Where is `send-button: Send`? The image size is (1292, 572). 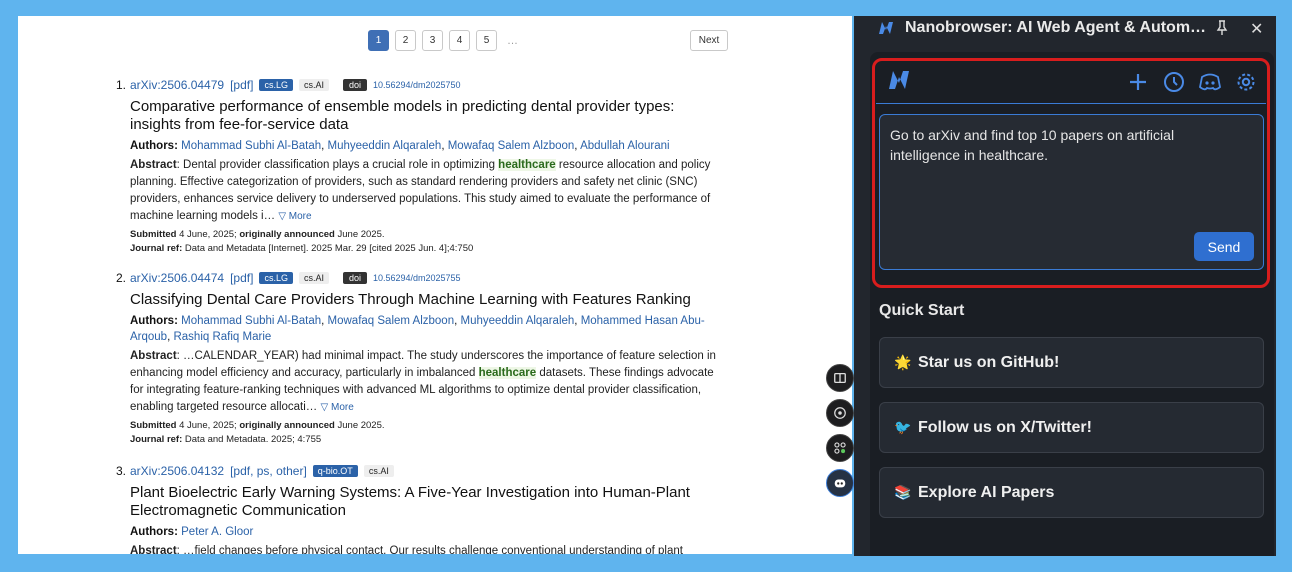
send-button: Send is located at coordinates (1224, 246).